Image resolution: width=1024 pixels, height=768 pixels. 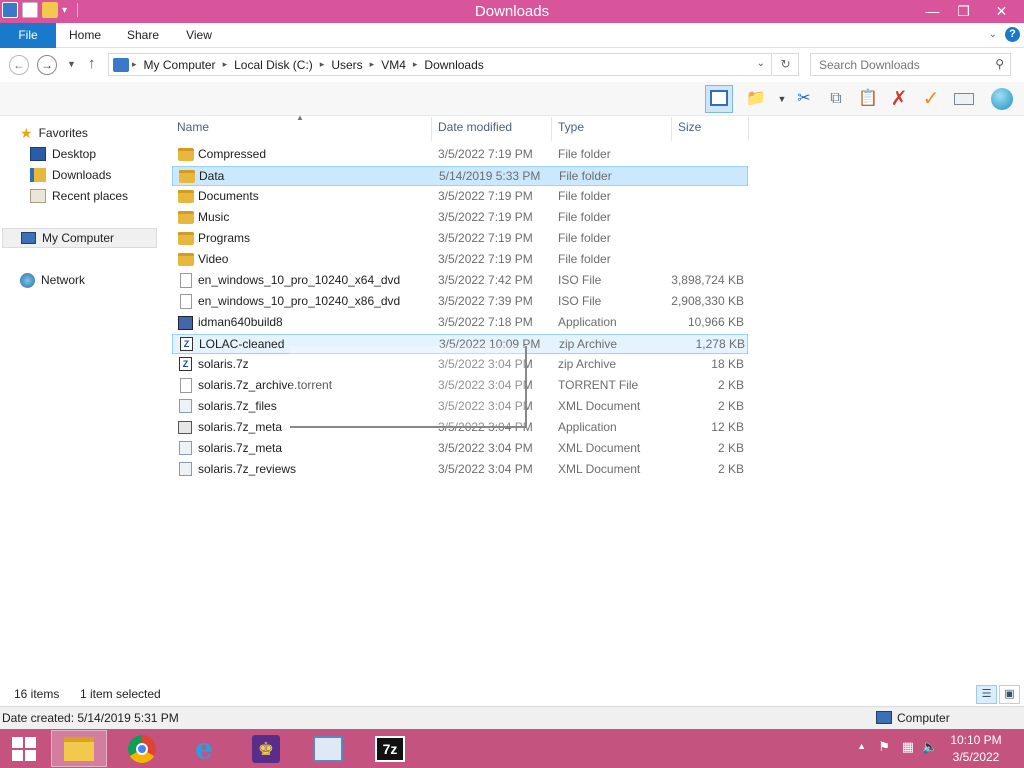 I want to click on volume-icon: 🔈, so click(x=930, y=747).